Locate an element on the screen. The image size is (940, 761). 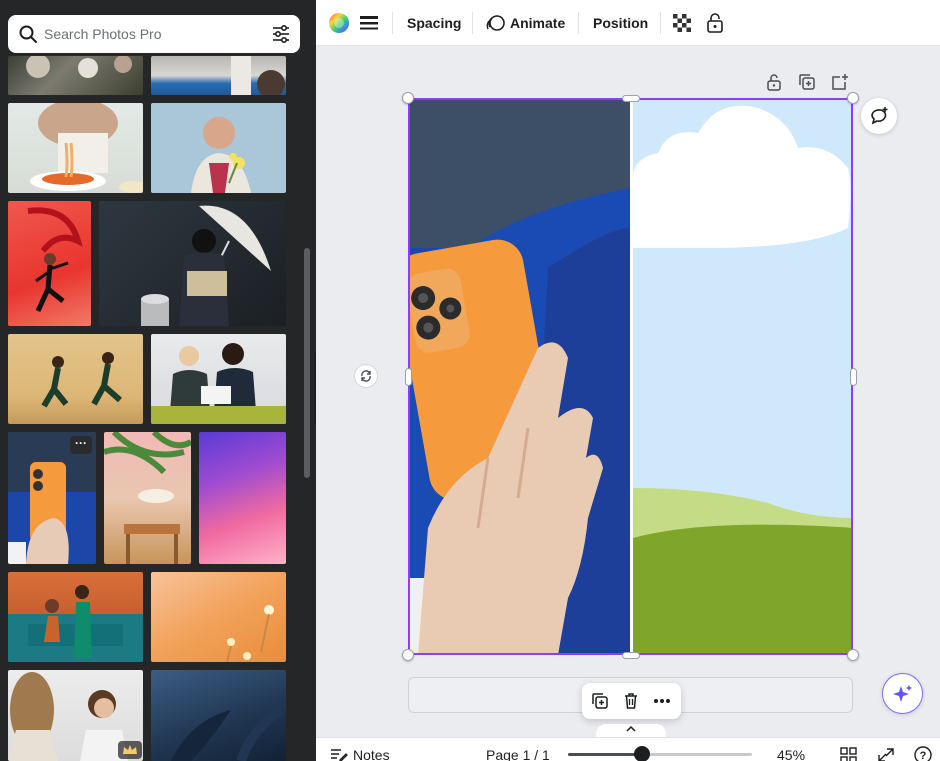
rotate-button is located at coordinates (366, 376).